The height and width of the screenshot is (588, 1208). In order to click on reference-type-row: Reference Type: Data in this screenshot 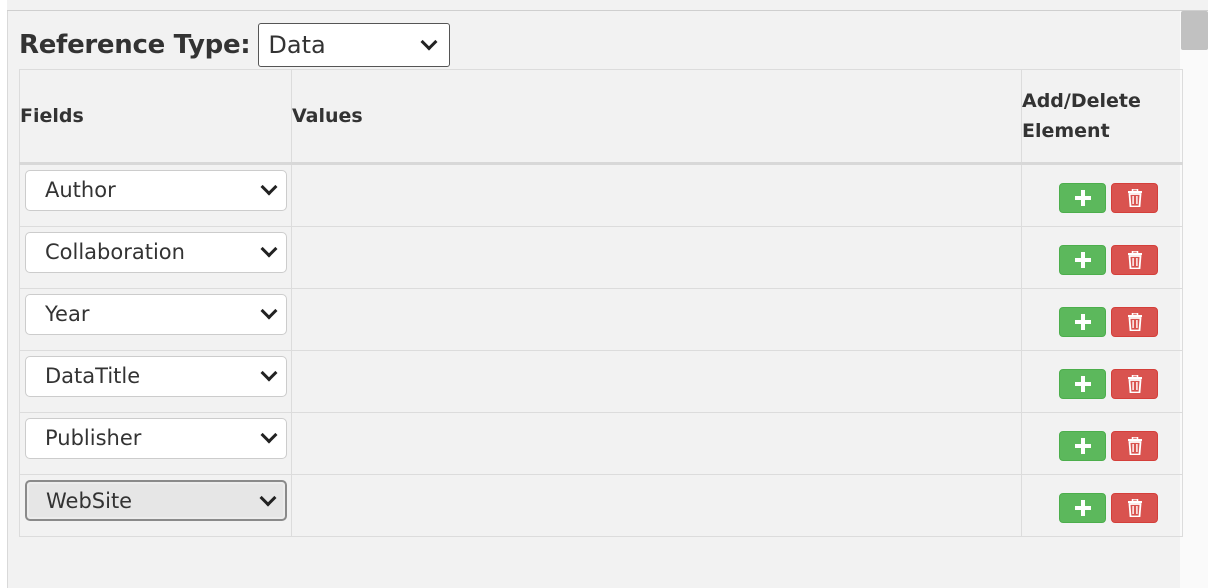, I will do `click(235, 45)`.